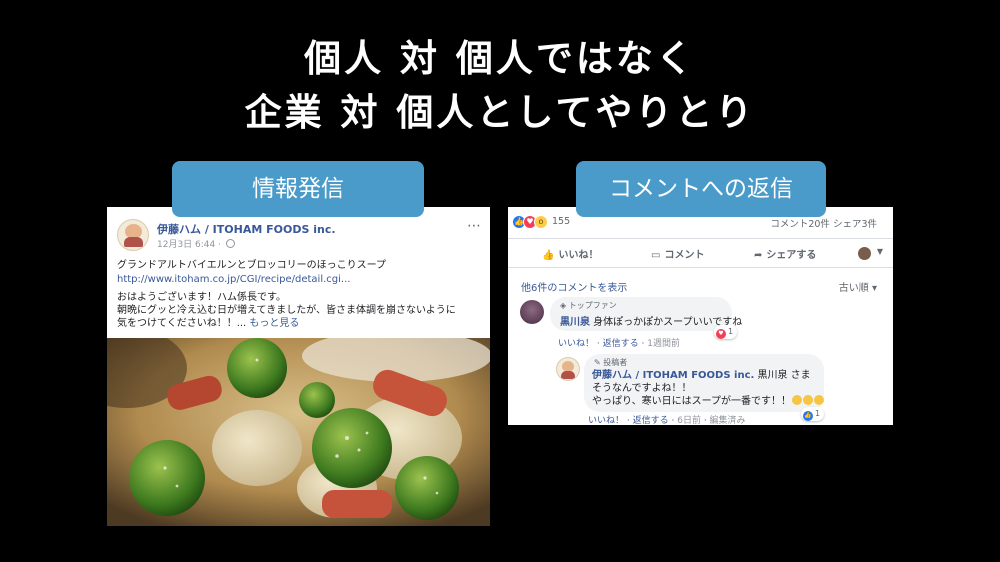 The width and height of the screenshot is (1000, 562). I want to click on reactions-summary: 👍 ♥ o 155 コメント20件 シェア3件, so click(700, 223).